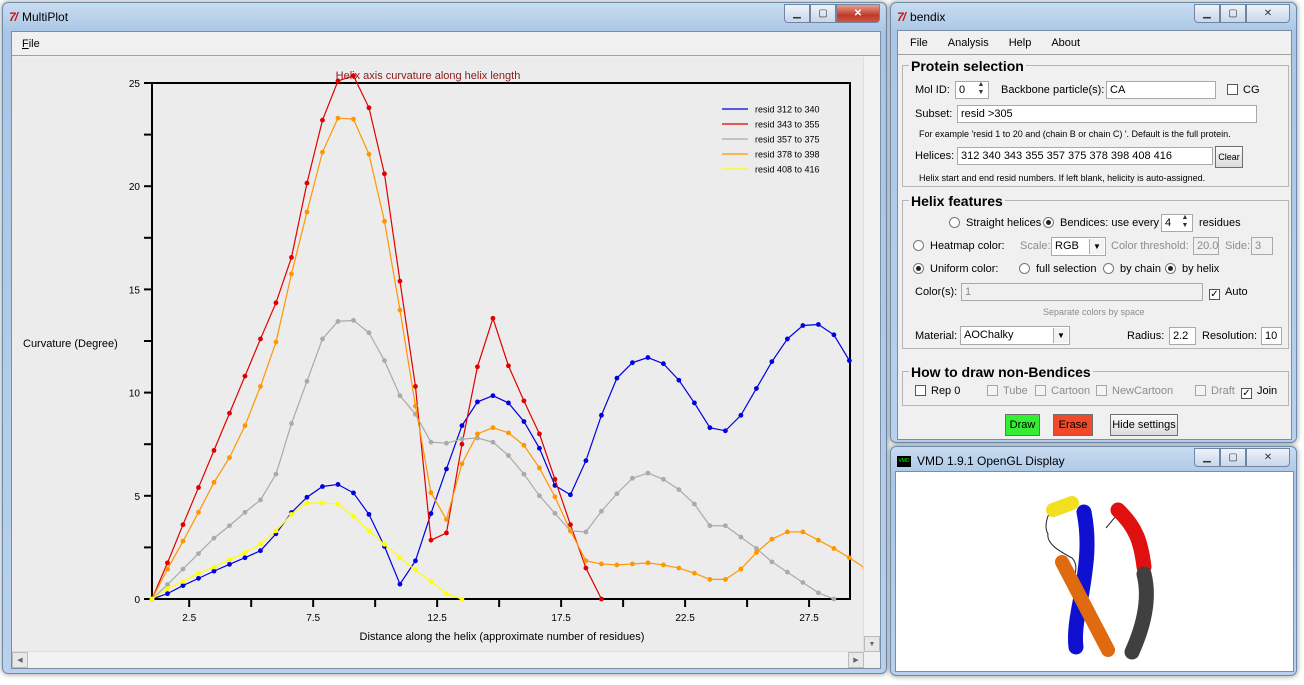 This screenshot has width=1304, height=685. I want to click on residues-label: residues, so click(1220, 223).